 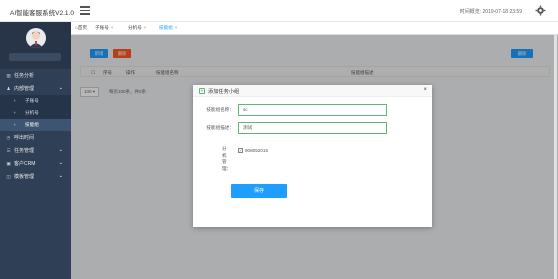 I want to click on extension-label: 分机管理：, so click(x=227, y=158).